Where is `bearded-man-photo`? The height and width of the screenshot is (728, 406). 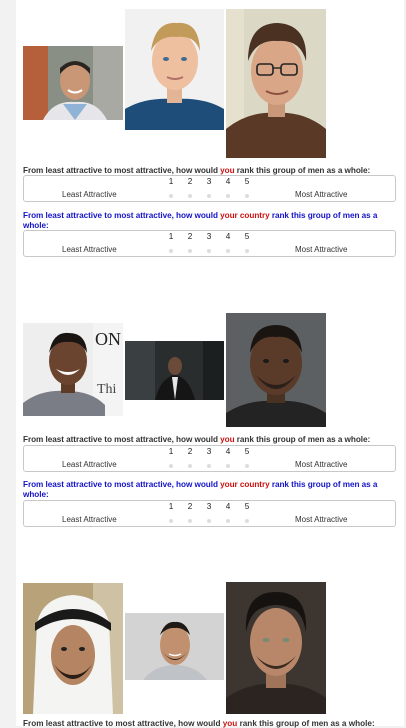
bearded-man-photo is located at coordinates (276, 370).